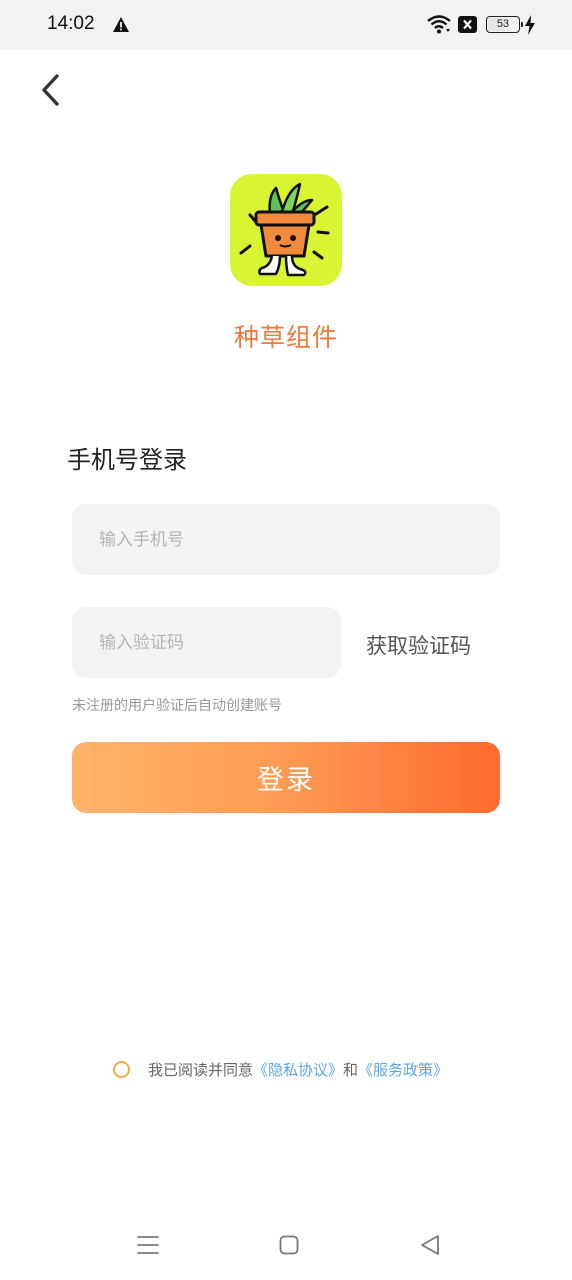 The height and width of the screenshot is (1280, 572). Describe the element at coordinates (439, 24) in the screenshot. I see `wifi-icon` at that location.